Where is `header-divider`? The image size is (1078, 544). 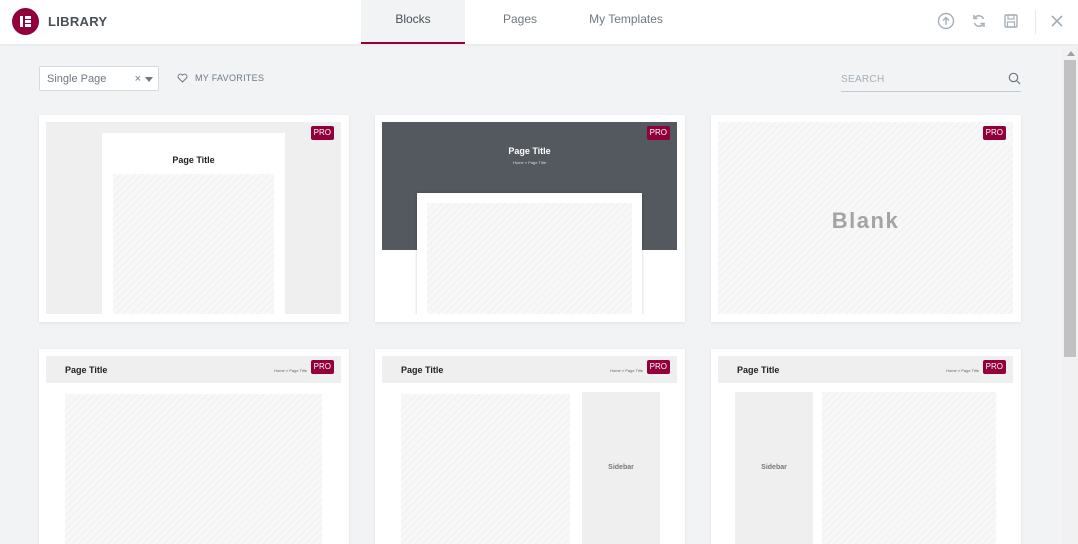
header-divider is located at coordinates (1035, 22).